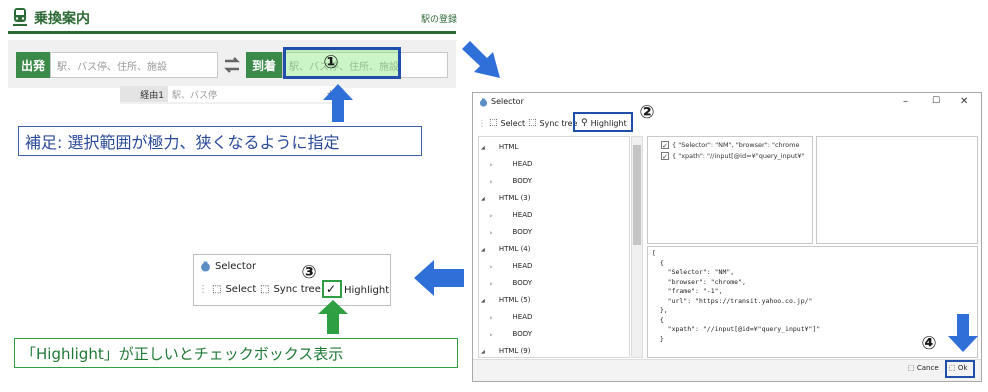 The height and width of the screenshot is (392, 988). I want to click on left-arrow-icon, so click(439, 278).